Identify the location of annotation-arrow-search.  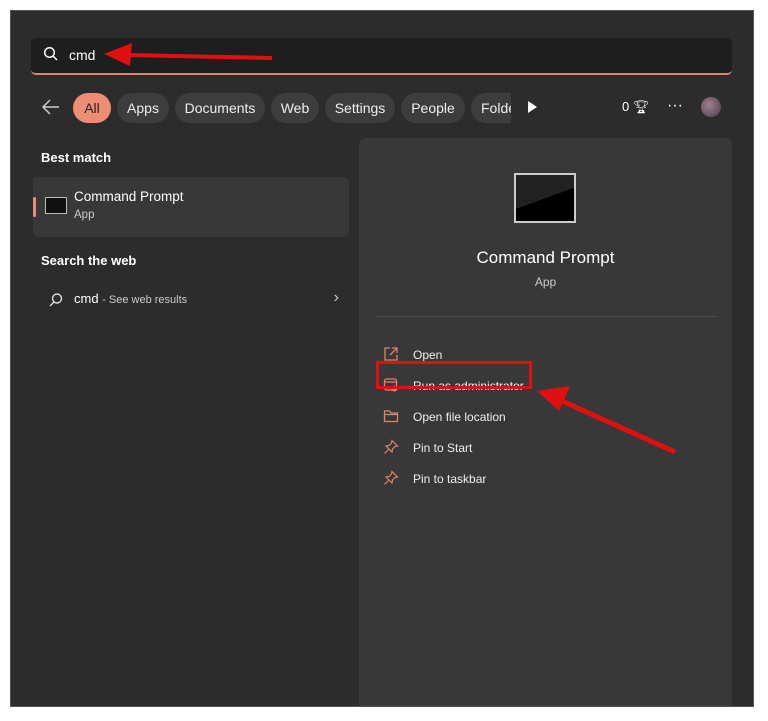
(188, 54).